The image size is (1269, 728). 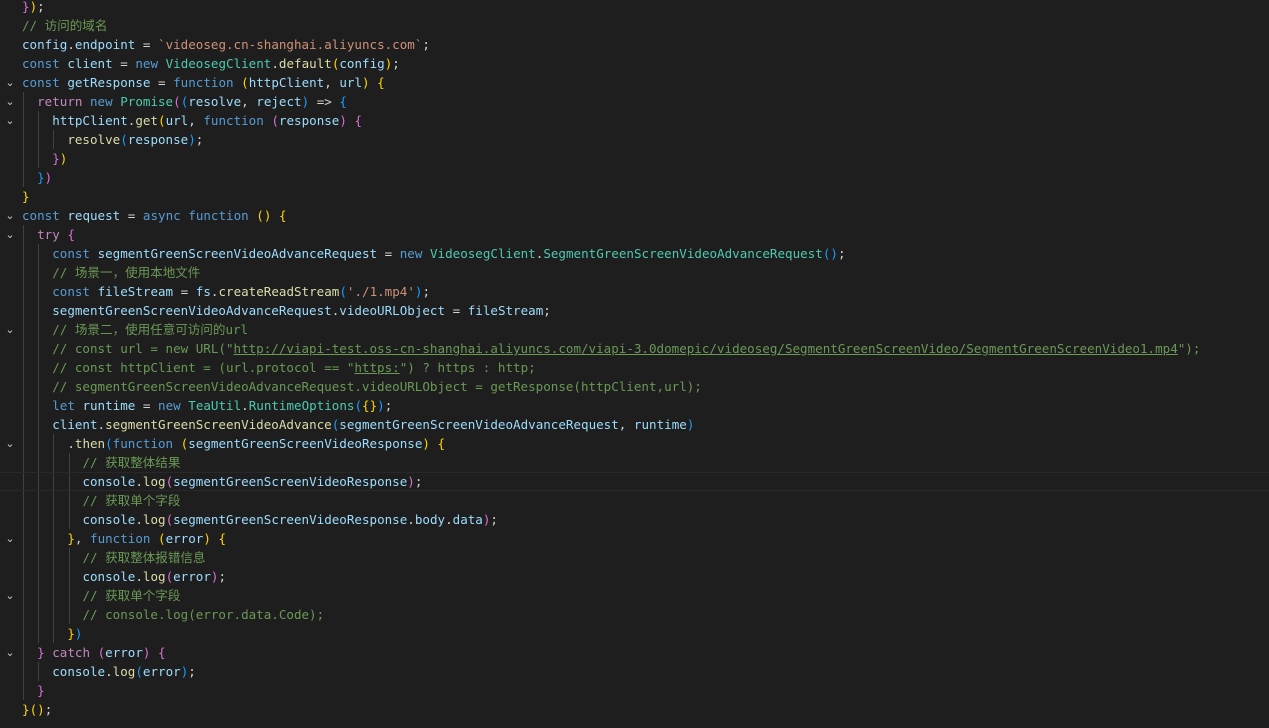 What do you see at coordinates (144, 557) in the screenshot?
I see `code-text: // 获取整体报错信息` at bounding box center [144, 557].